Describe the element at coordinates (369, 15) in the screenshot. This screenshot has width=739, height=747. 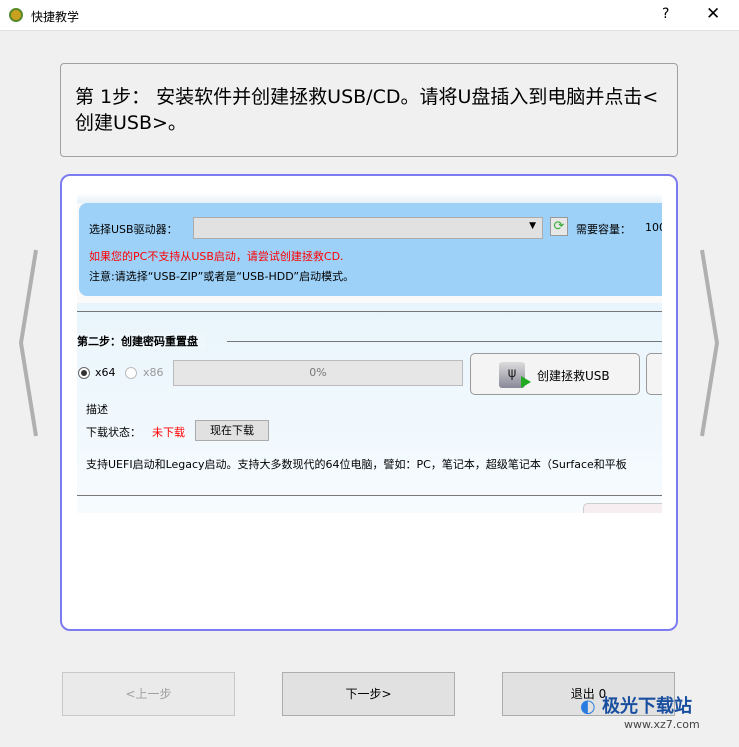
I see `title-bar: 快捷教学 ? ✕` at that location.